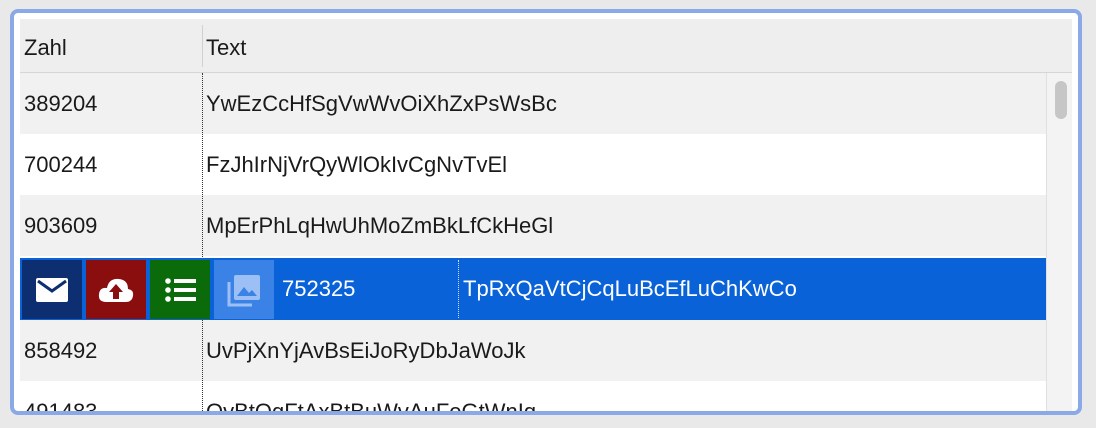 The height and width of the screenshot is (428, 1096). Describe the element at coordinates (319, 288) in the screenshot. I see `cell-zahl: 752325` at that location.